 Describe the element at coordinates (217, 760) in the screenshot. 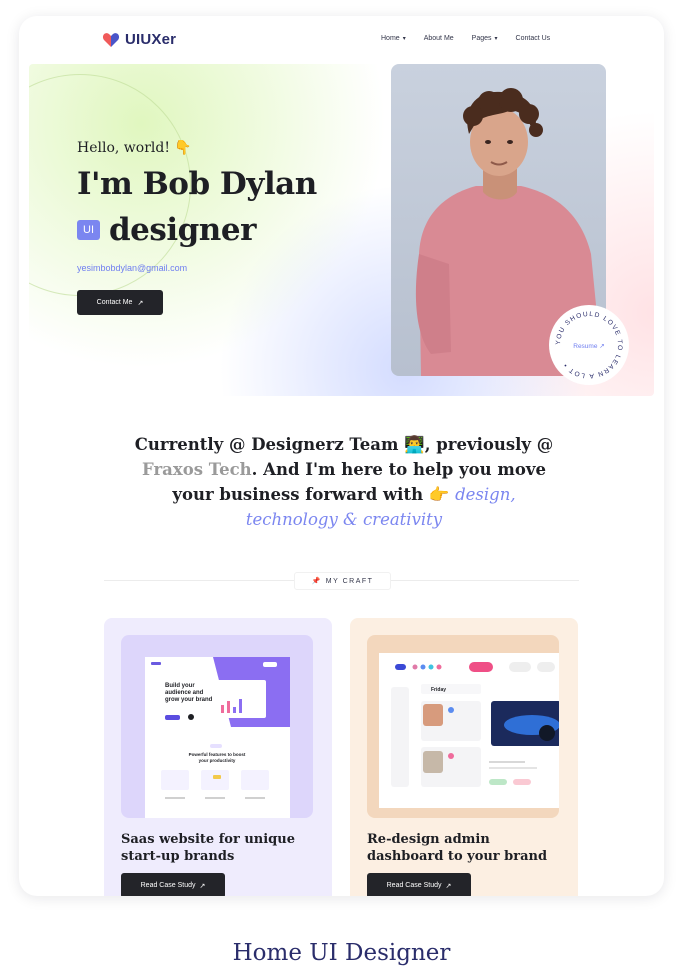

I see `svg-text: your productivity` at that location.